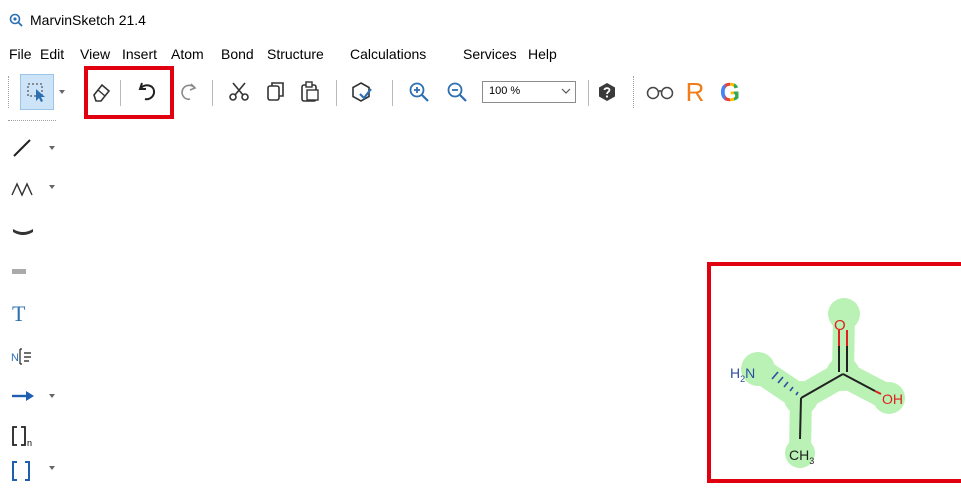 The width and height of the screenshot is (961, 498). I want to click on paste-button, so click(310, 92).